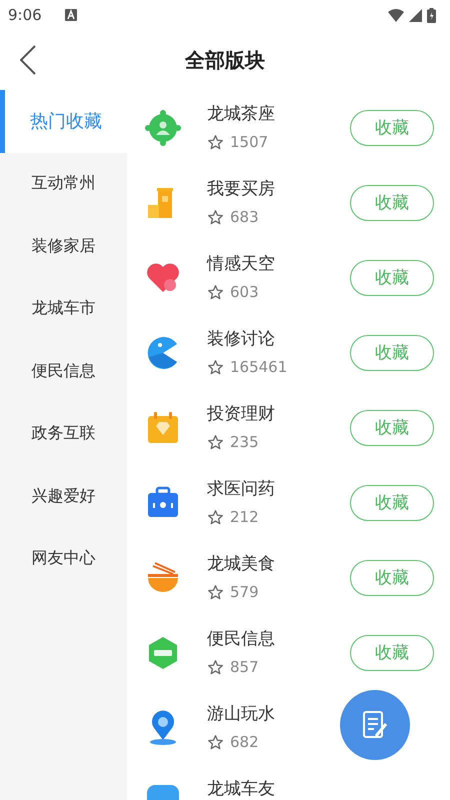  Describe the element at coordinates (241, 489) in the screenshot. I see `board-title: 求医问药` at that location.